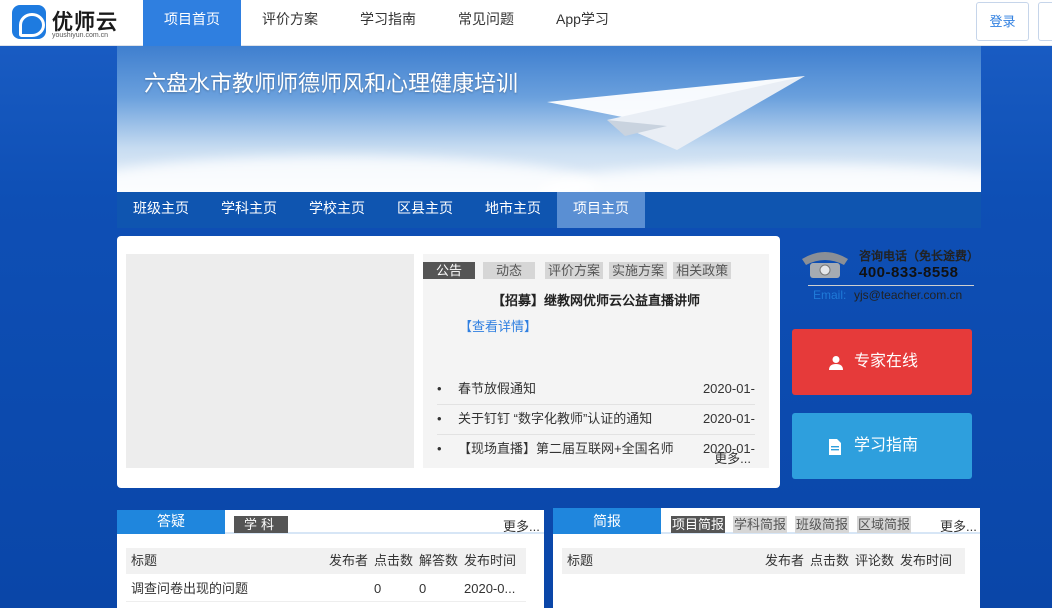 The height and width of the screenshot is (608, 1052). Describe the element at coordinates (582, 23) in the screenshot. I see `nav-item-app-study: App学习` at that location.